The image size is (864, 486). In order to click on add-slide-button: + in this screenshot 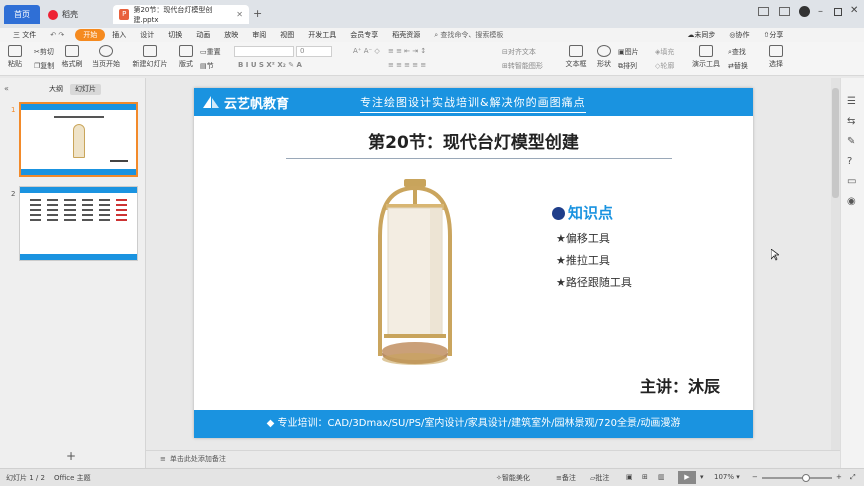, I will do `click(71, 456)`.